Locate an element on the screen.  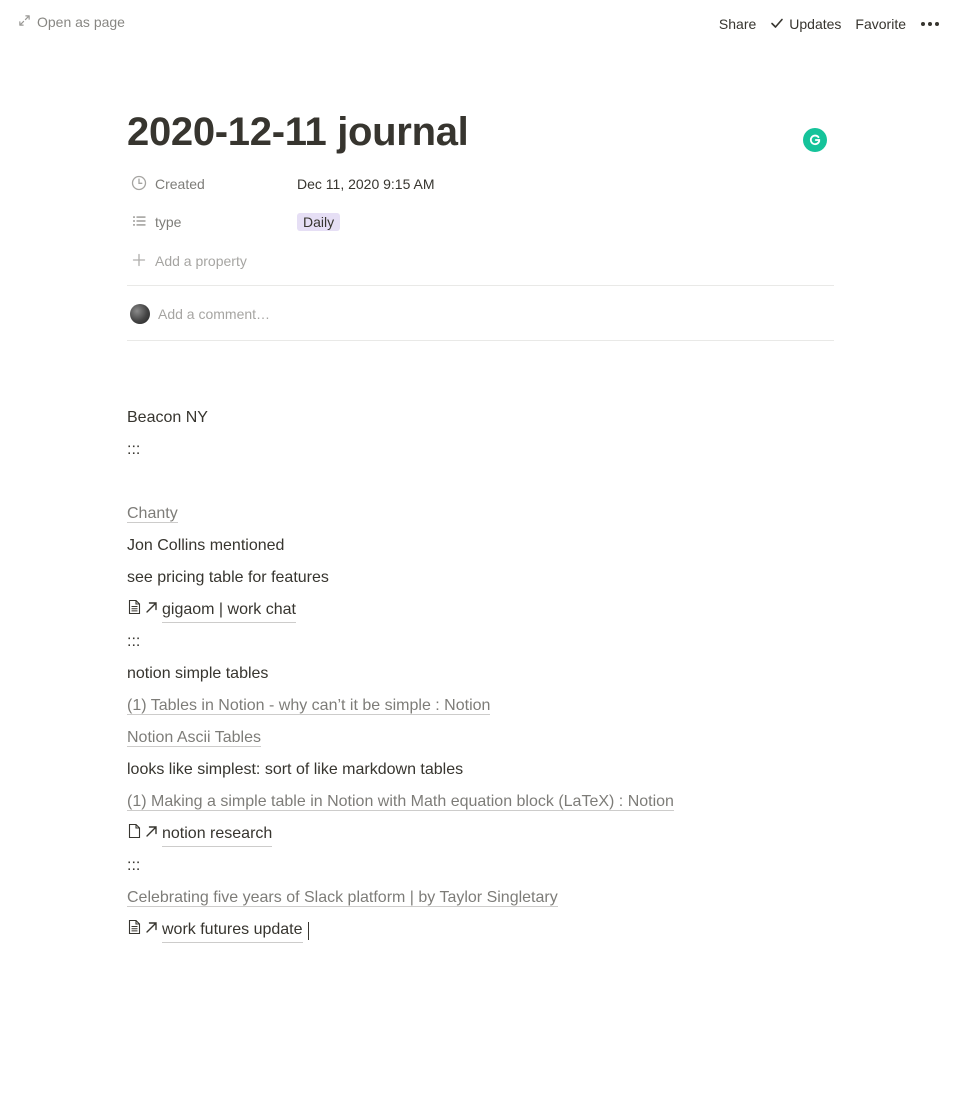
share-label: Share is located at coordinates (737, 24).